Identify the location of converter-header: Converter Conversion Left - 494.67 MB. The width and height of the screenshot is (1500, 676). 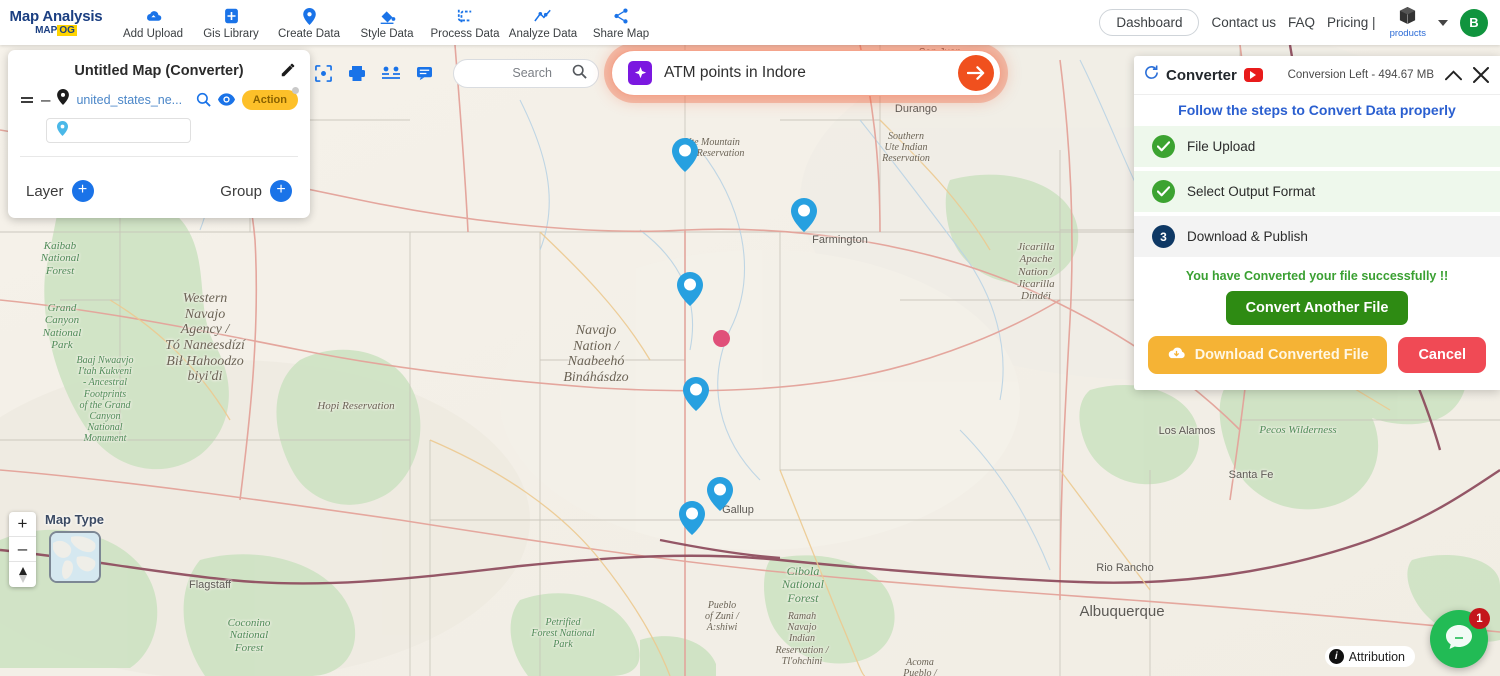
(1317, 75).